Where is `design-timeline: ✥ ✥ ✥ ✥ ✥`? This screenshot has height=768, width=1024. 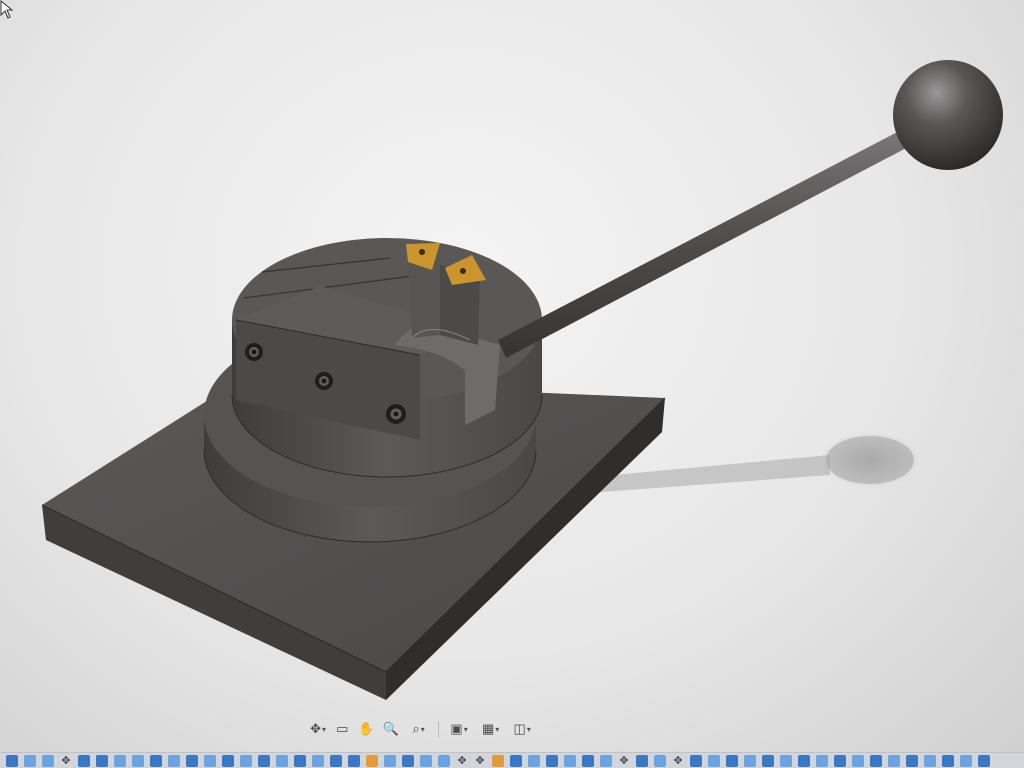 design-timeline: ✥ ✥ ✥ ✥ ✥ is located at coordinates (512, 760).